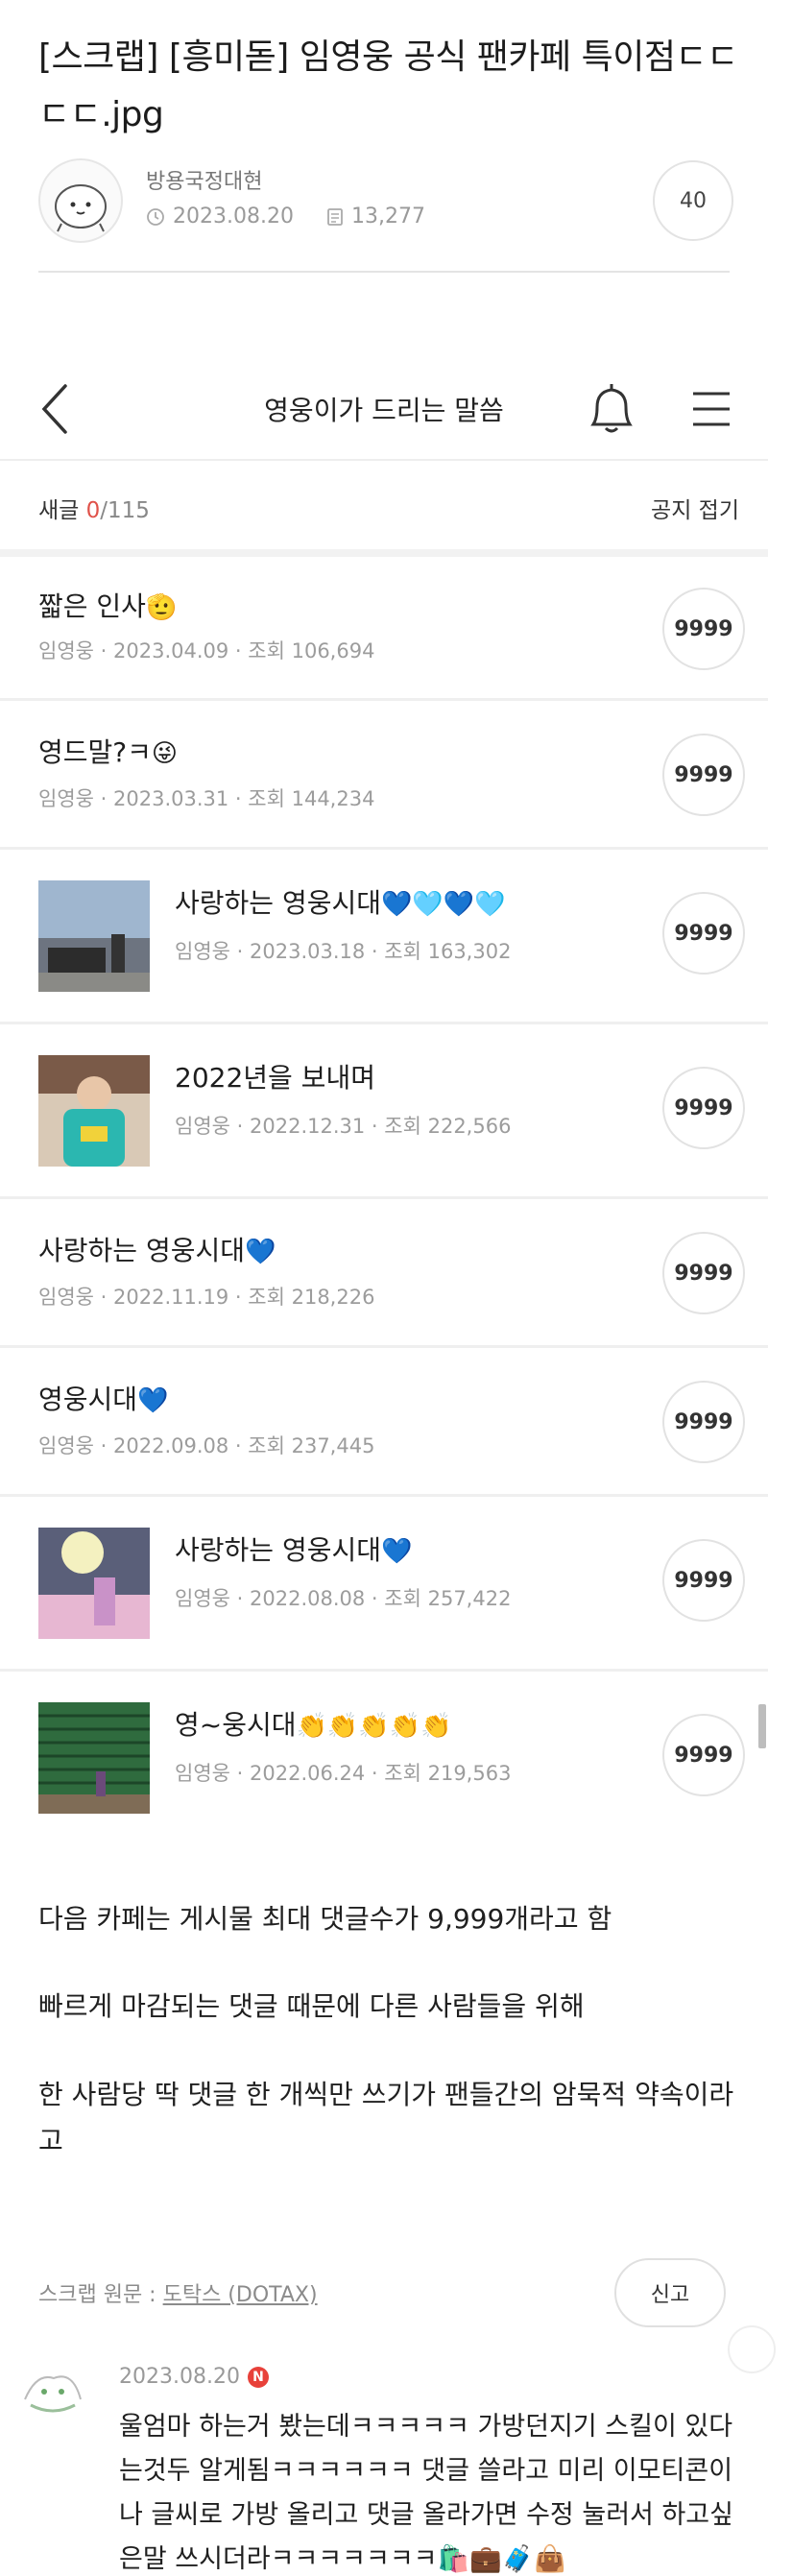 This screenshot has width=792, height=2576. Describe the element at coordinates (258, 2377) in the screenshot. I see `new-badge: N` at that location.